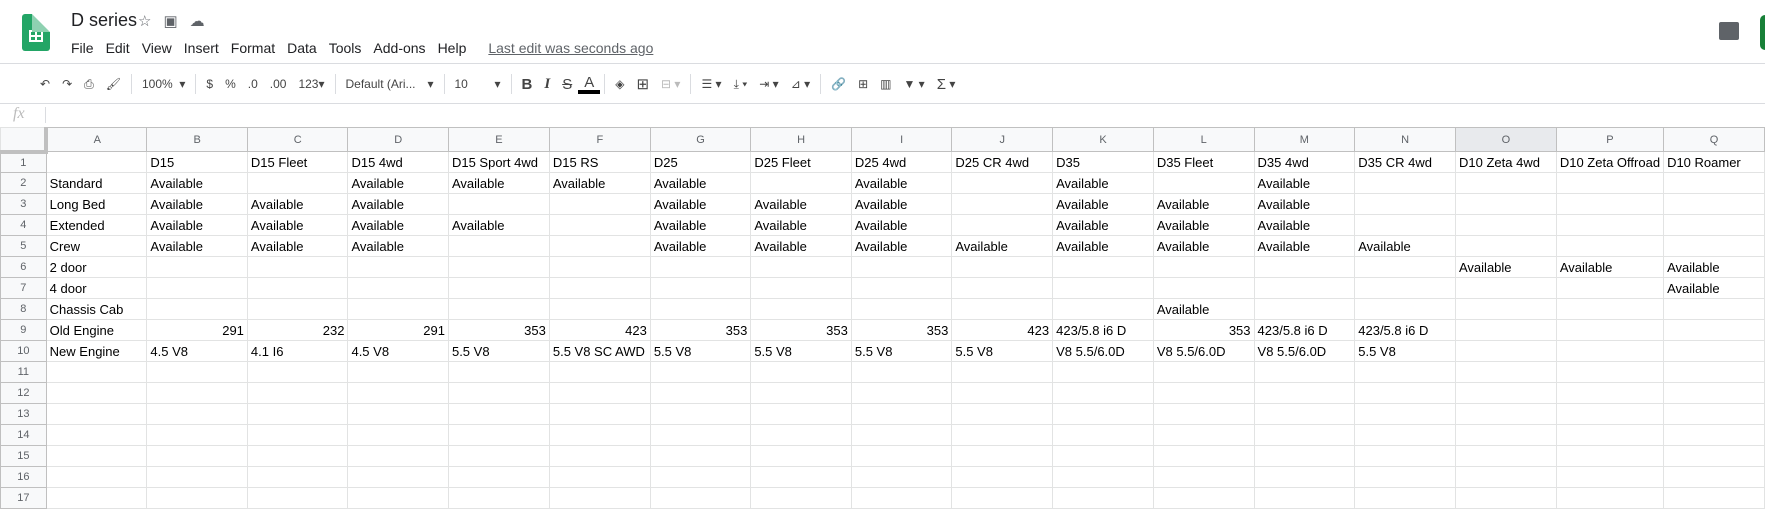  I want to click on cell-p6: Available, so click(1610, 267).